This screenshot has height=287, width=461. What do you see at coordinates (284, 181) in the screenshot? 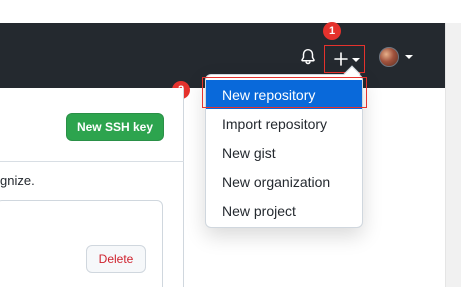
I see `menu-item-new-organization: New organization` at bounding box center [284, 181].